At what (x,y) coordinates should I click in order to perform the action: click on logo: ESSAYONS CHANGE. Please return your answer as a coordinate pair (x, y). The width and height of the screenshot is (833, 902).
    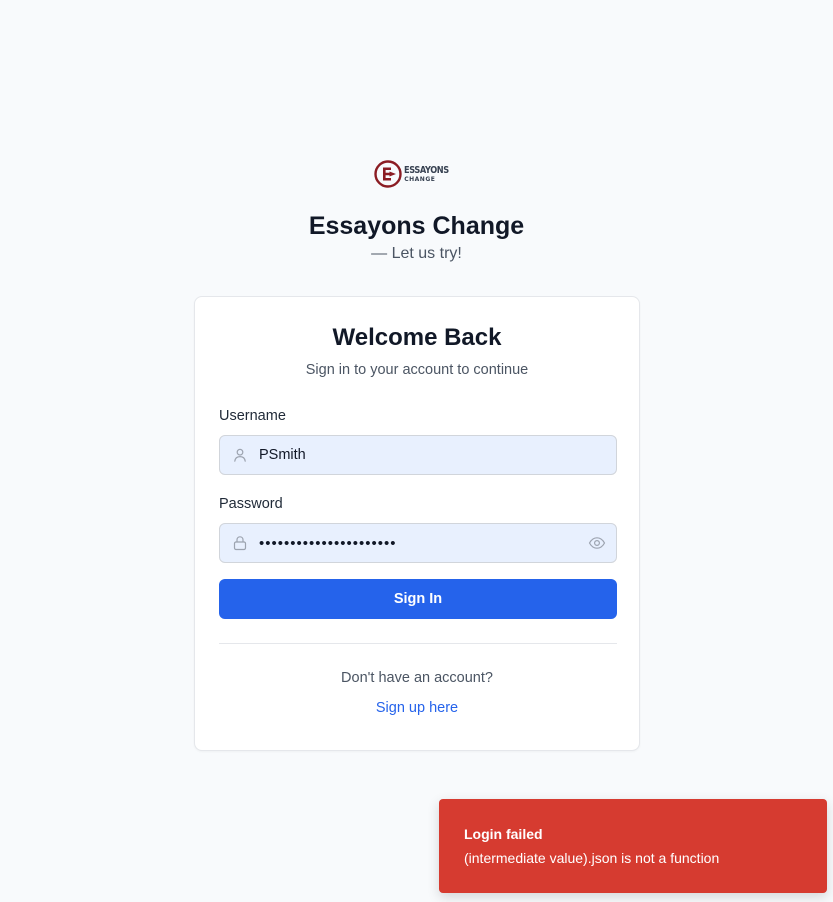
    Looking at the image, I should click on (416, 174).